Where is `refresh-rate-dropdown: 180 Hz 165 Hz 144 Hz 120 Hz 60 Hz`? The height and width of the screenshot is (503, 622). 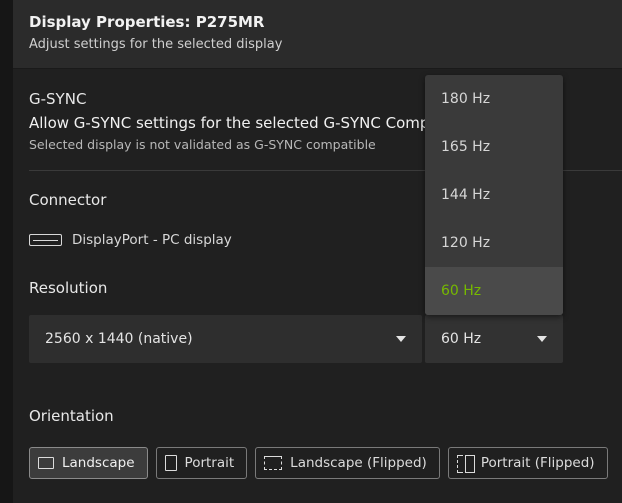
refresh-rate-dropdown: 180 Hz 165 Hz 144 Hz 120 Hz 60 Hz is located at coordinates (494, 195).